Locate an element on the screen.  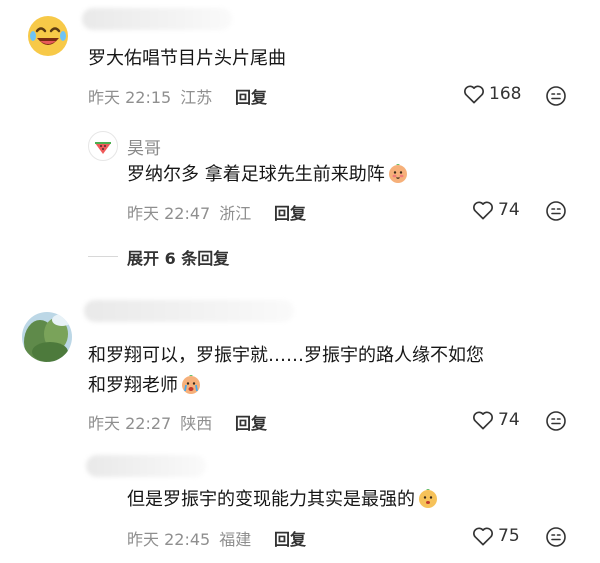
expand-replies-button: 展开 6 条回复 is located at coordinates (178, 257).